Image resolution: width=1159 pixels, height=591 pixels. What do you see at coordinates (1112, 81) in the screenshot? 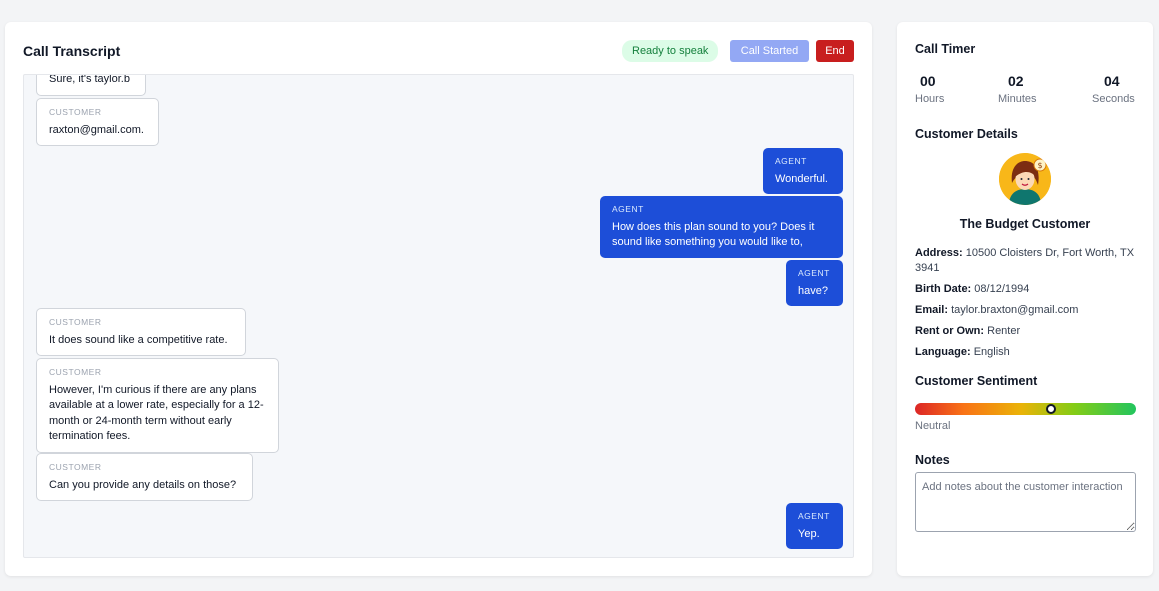
I see `timer-seconds: 04` at bounding box center [1112, 81].